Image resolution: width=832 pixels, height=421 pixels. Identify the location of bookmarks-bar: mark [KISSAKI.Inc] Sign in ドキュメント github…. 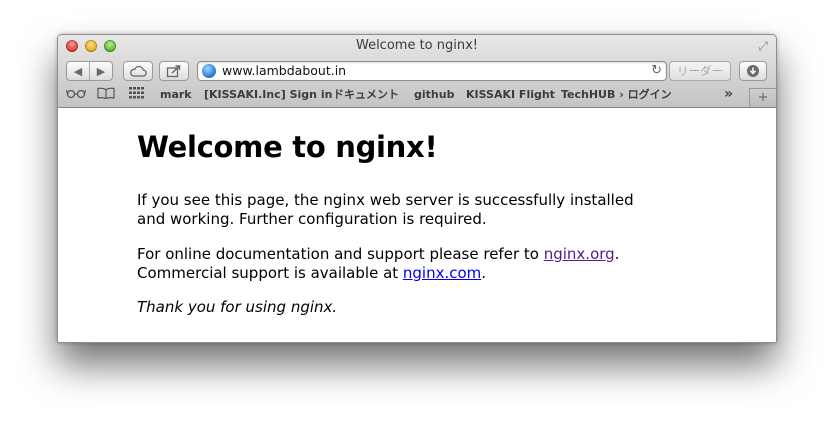
(417, 95).